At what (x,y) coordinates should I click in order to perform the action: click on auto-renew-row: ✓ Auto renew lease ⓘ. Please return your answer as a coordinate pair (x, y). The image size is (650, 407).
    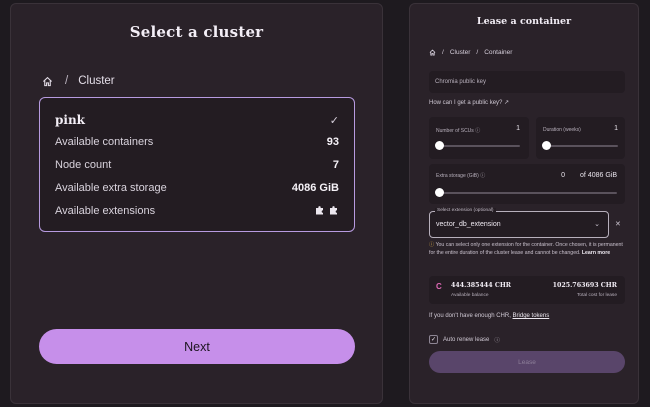
    Looking at the image, I should click on (464, 339).